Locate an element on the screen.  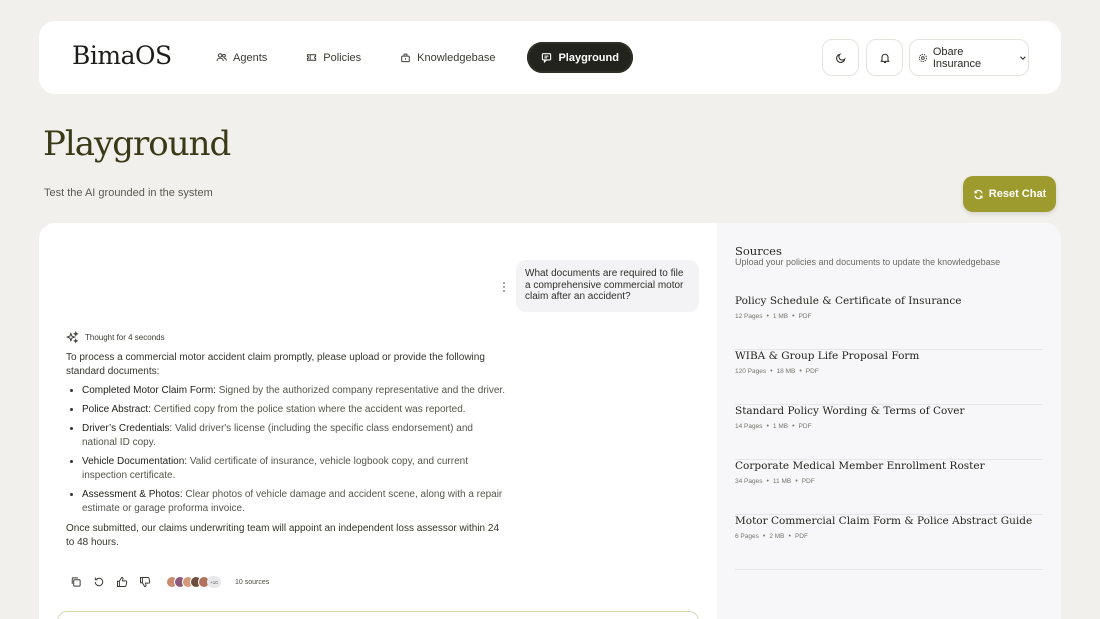
regenerate-icon is located at coordinates (99, 582).